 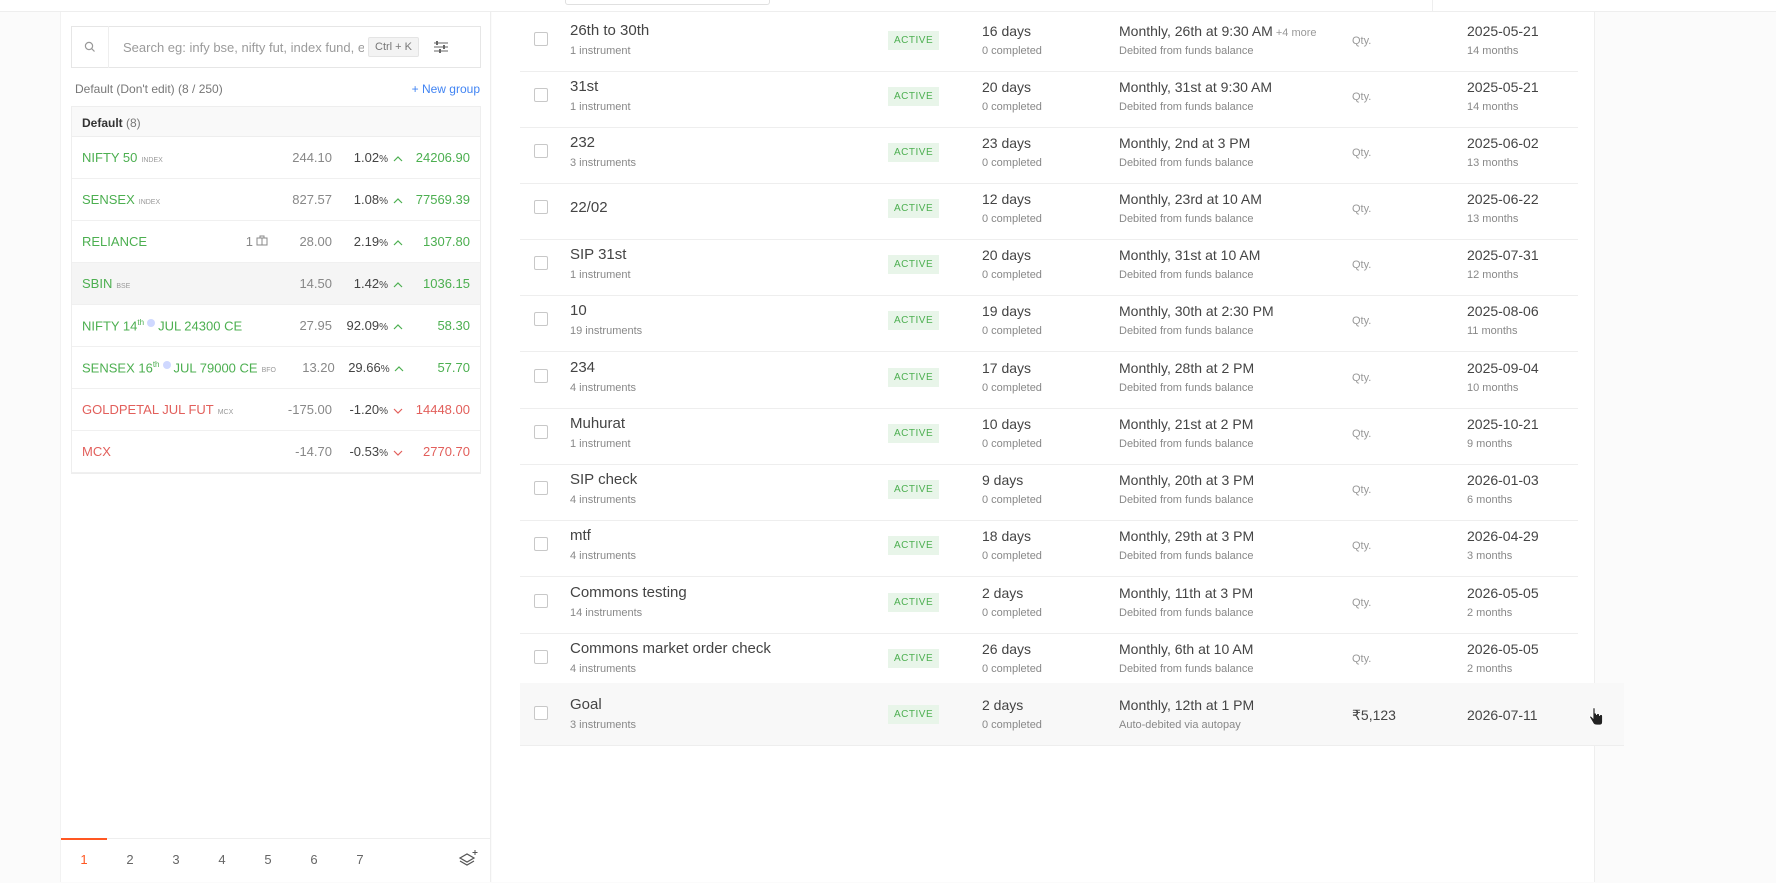 I want to click on duration: 3 months, so click(x=1490, y=556).